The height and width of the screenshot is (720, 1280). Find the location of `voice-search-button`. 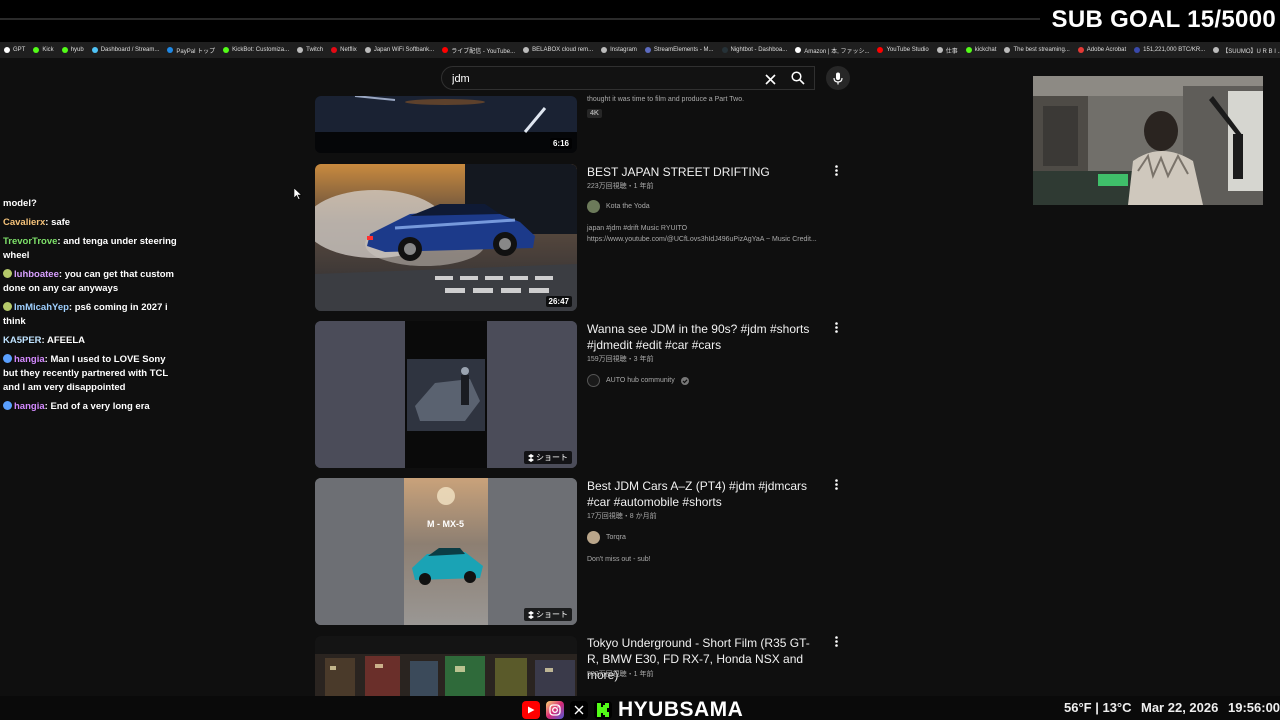

voice-search-button is located at coordinates (838, 78).